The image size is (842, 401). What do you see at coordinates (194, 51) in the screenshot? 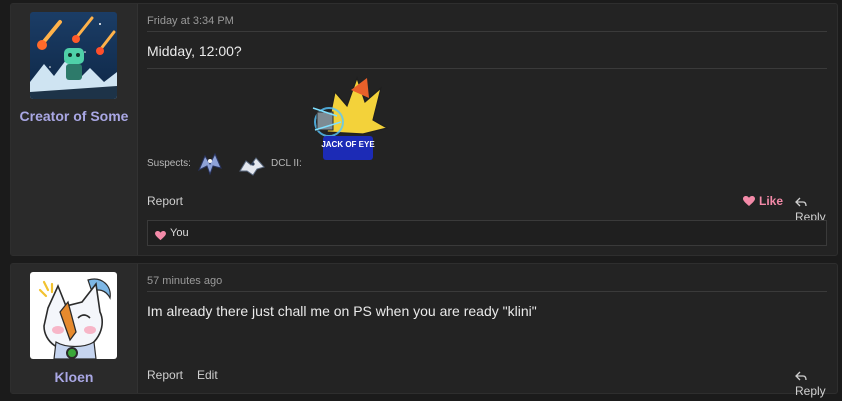
I see `message-body: Midday, 12:00?` at bounding box center [194, 51].